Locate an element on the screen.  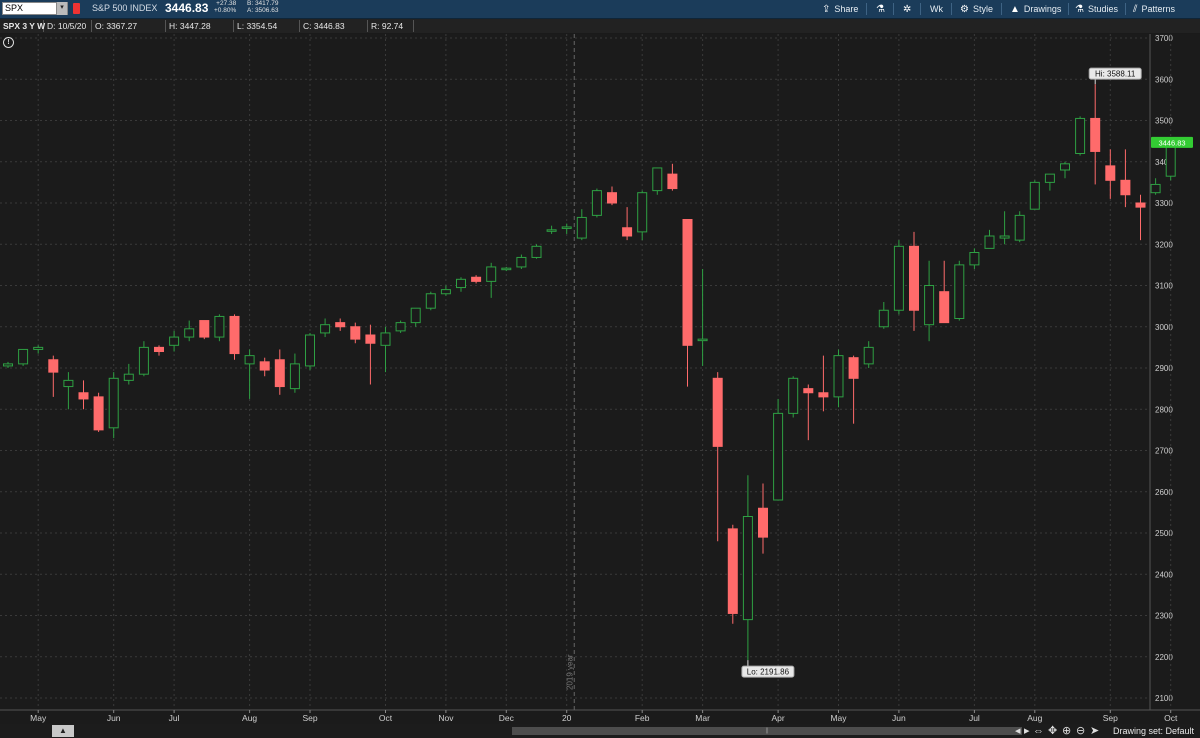
low-annotation: Lo: 2191.86 is located at coordinates (768, 672).